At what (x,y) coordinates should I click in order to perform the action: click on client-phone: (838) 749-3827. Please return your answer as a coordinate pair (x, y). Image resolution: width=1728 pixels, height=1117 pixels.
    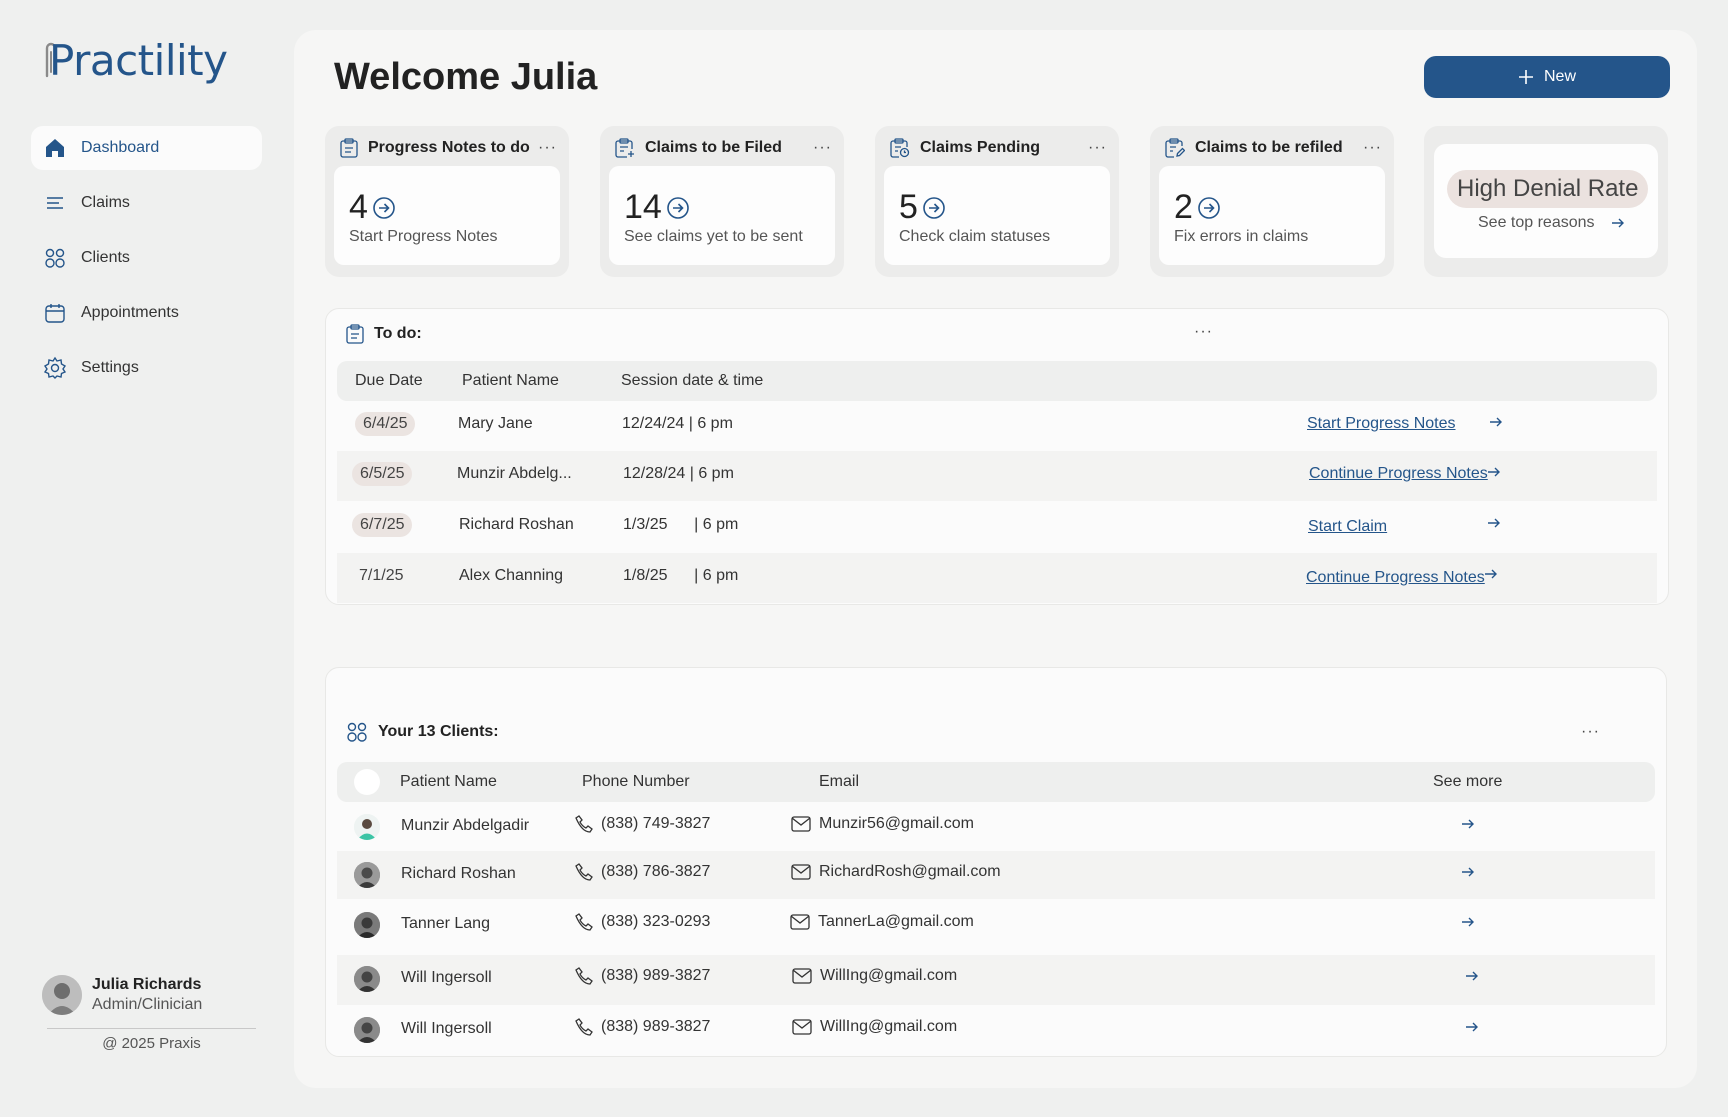
    Looking at the image, I should click on (656, 823).